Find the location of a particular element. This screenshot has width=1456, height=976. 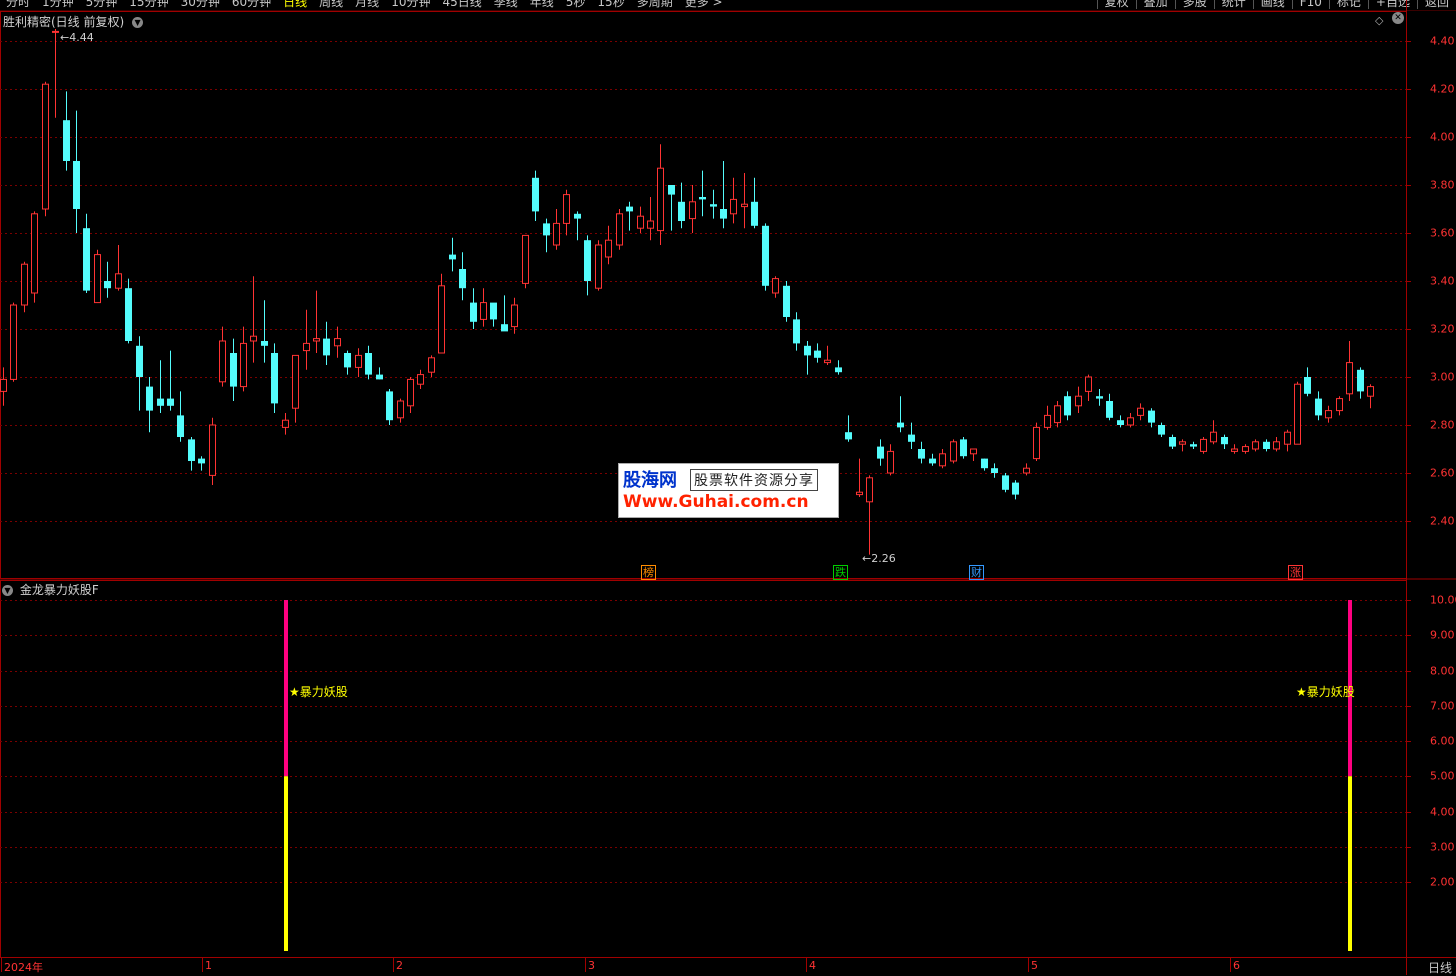

high-price-label: ←4.44 is located at coordinates (77, 37).